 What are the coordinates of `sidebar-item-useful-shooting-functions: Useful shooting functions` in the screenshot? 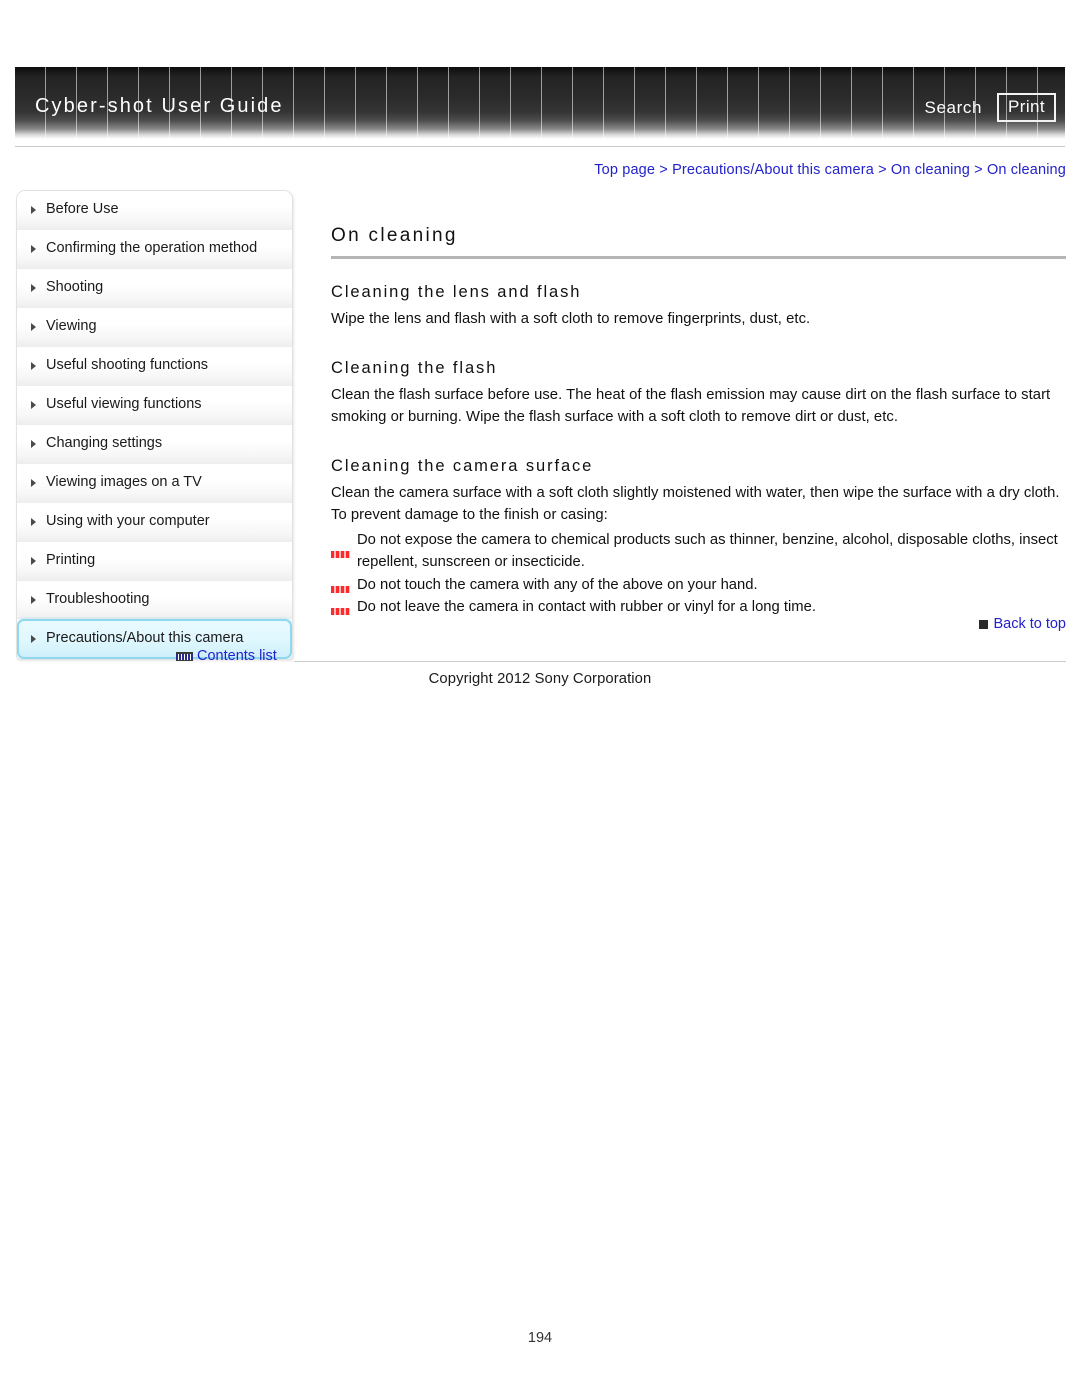 It's located at (154, 365).